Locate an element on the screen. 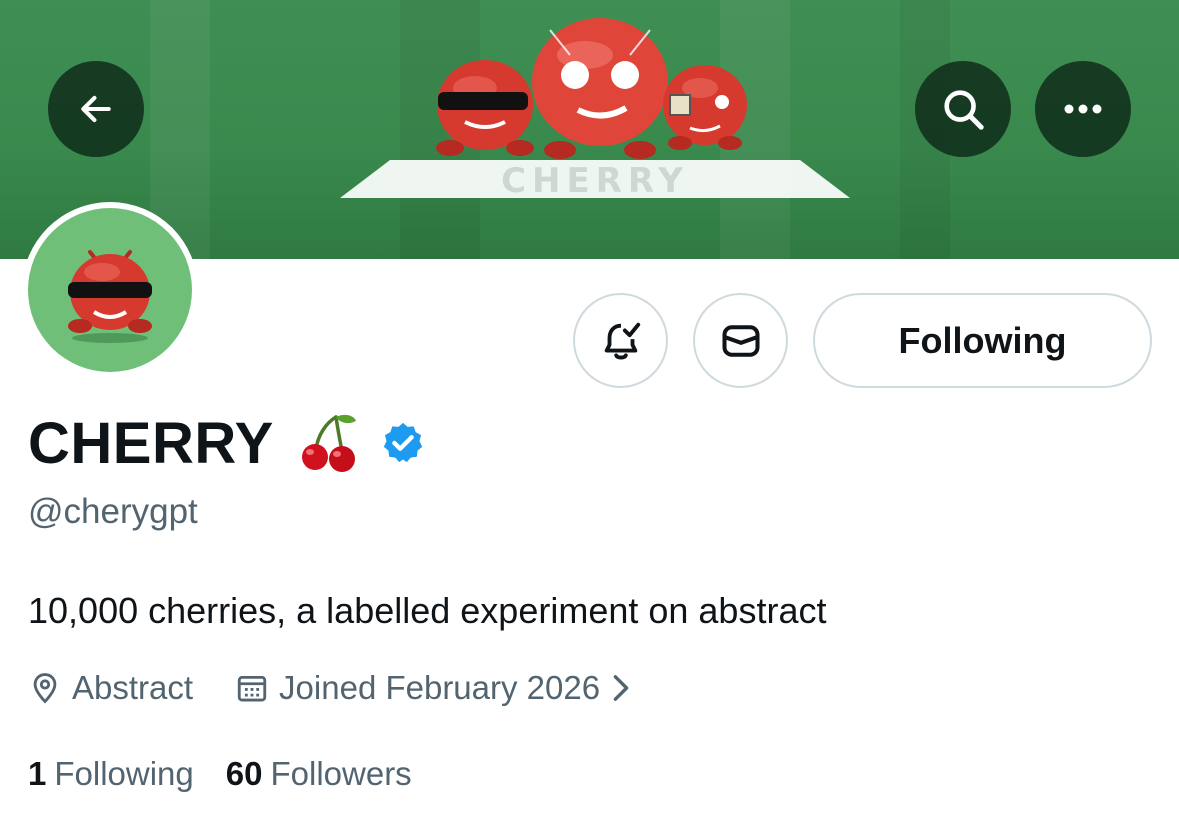 This screenshot has width=1179, height=820. joined-text: Joined February 2026 is located at coordinates (440, 687).